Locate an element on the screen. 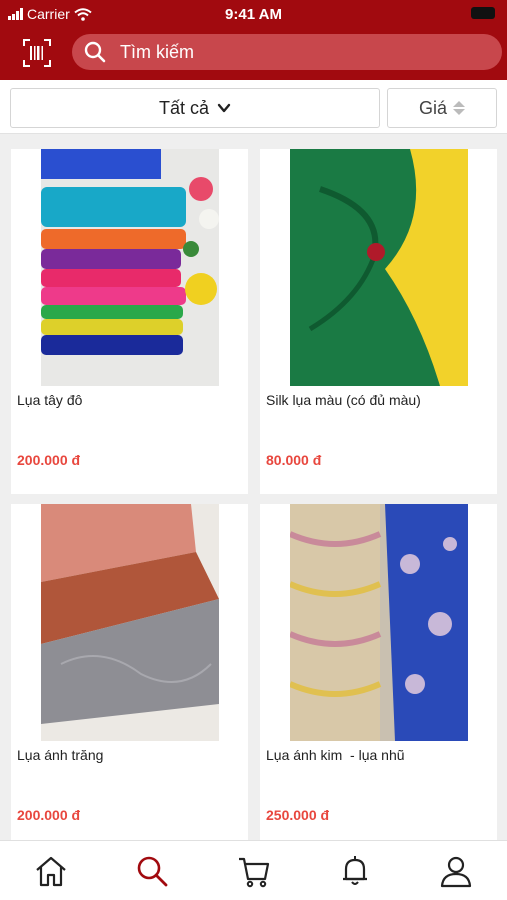 This screenshot has width=507, height=900. tab-home is located at coordinates (51, 871).